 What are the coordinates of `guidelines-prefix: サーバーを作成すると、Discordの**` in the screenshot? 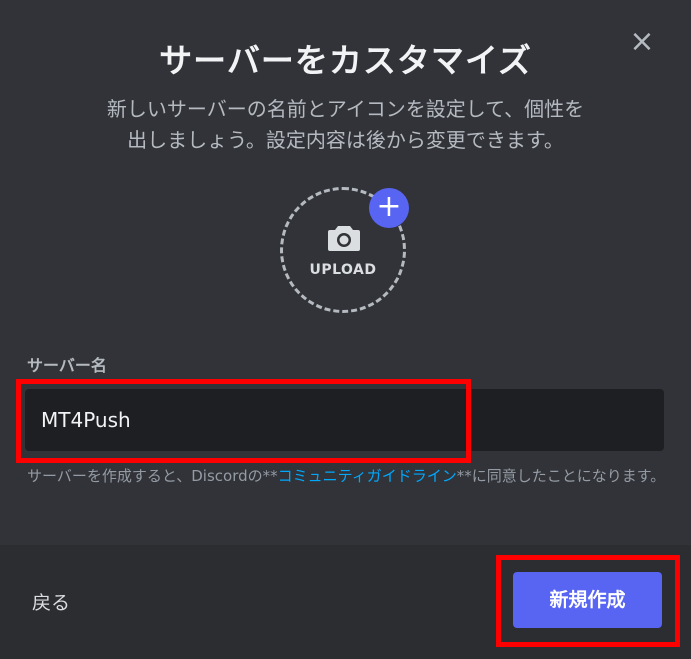 It's located at (152, 476).